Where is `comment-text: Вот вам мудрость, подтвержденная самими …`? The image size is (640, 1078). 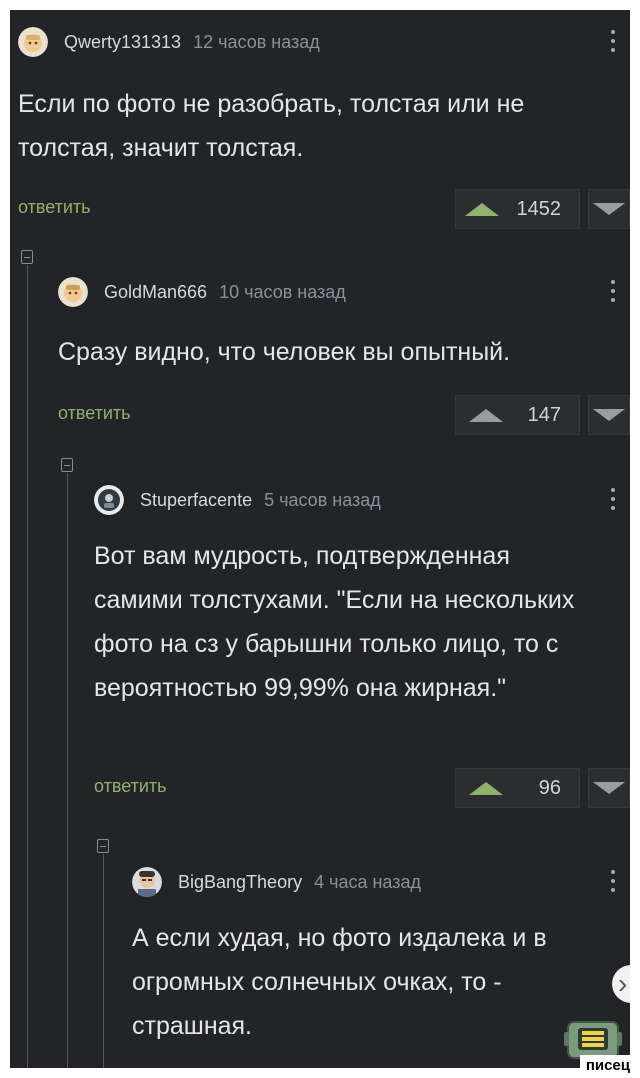 comment-text: Вот вам мудрость, подтвержденная самими … is located at coordinates (334, 622).